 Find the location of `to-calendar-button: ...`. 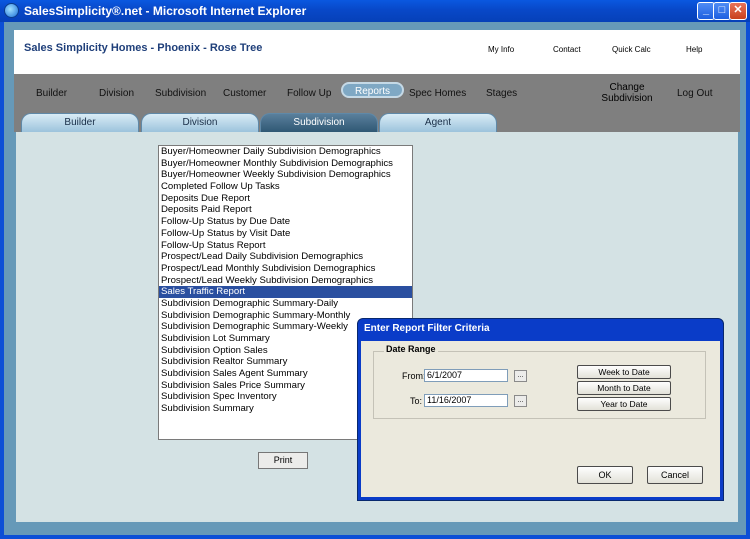

to-calendar-button: ... is located at coordinates (520, 401).